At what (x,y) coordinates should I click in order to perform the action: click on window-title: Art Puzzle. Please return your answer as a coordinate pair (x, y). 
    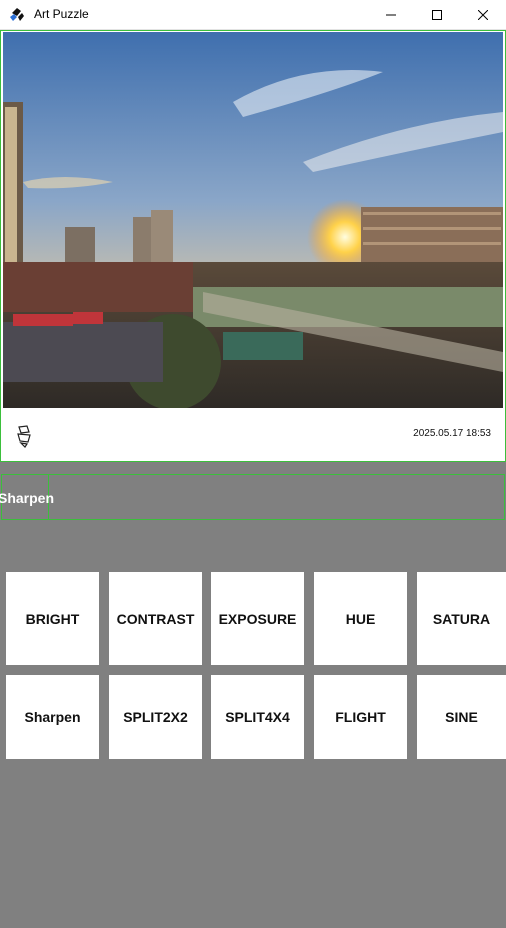
    Looking at the image, I should click on (61, 14).